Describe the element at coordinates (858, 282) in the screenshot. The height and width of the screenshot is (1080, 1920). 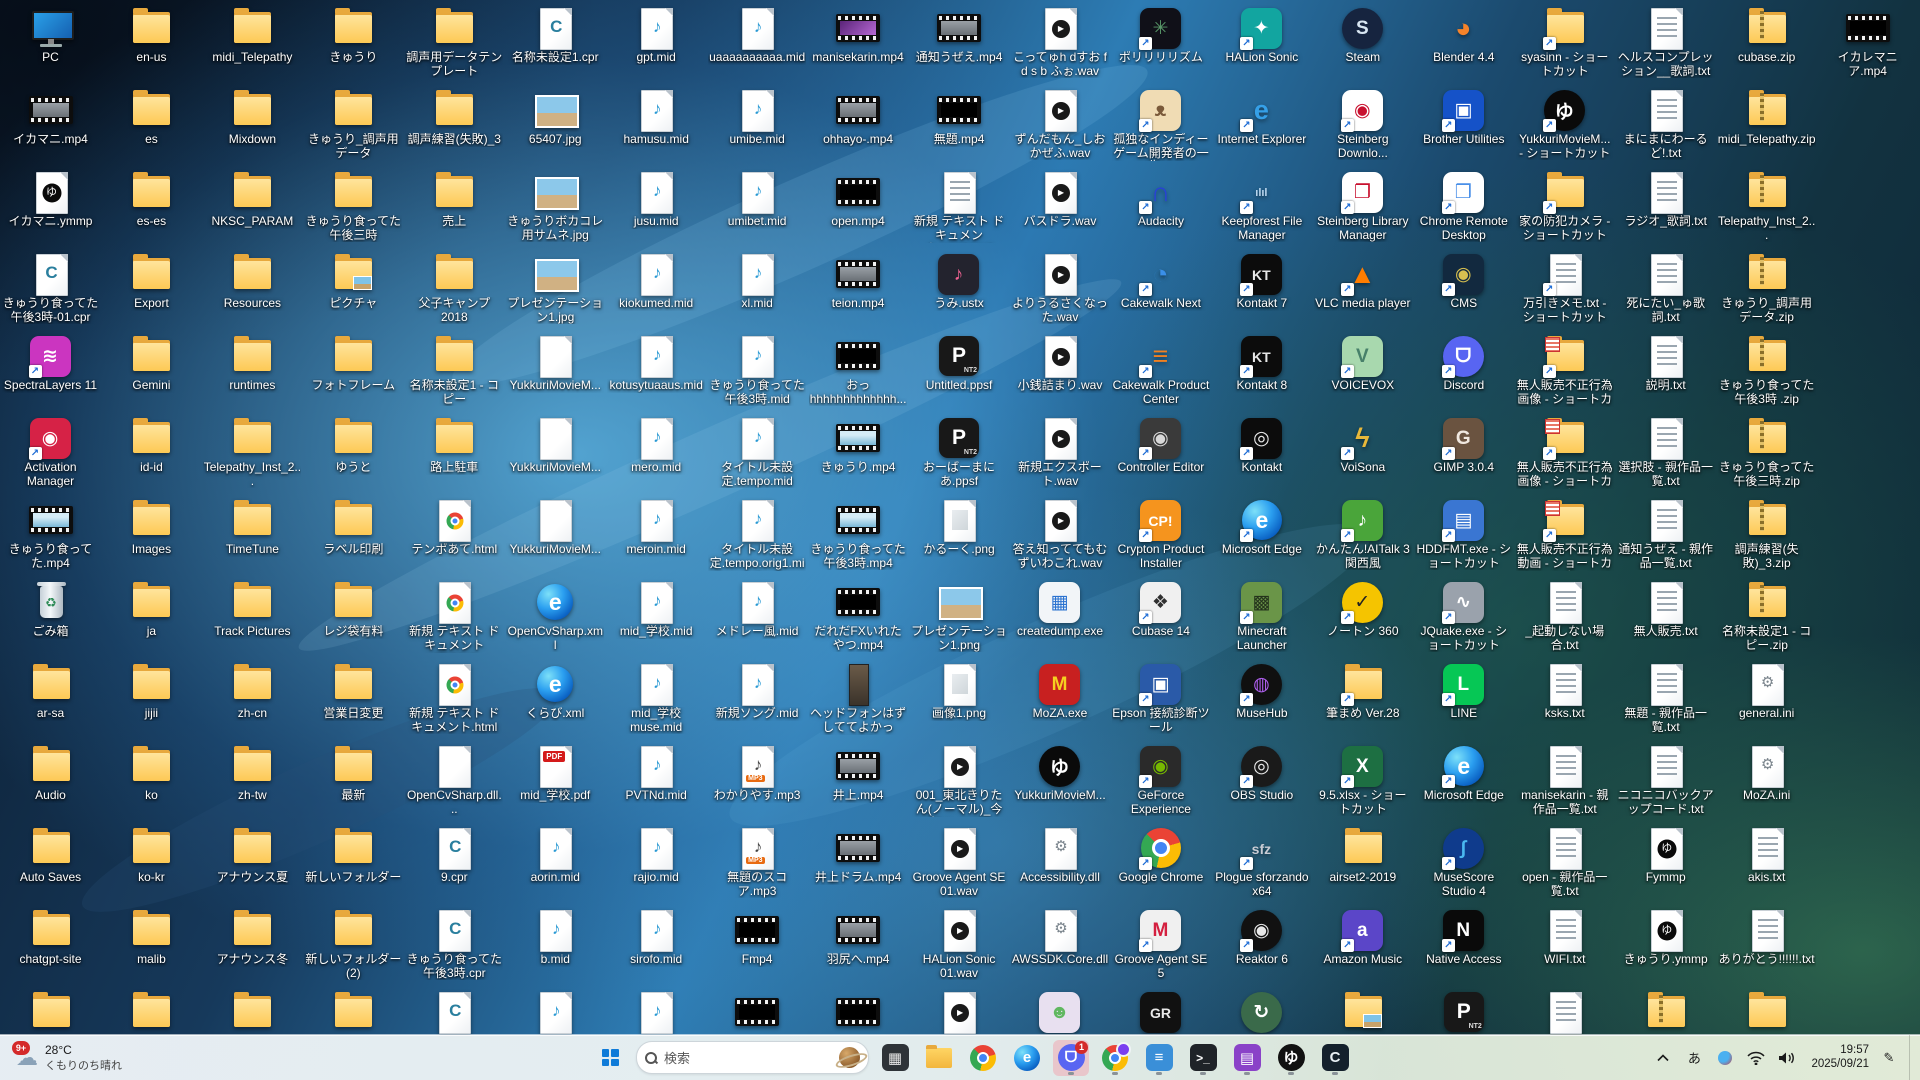
I see `desktop-icon: teion.mp4` at that location.